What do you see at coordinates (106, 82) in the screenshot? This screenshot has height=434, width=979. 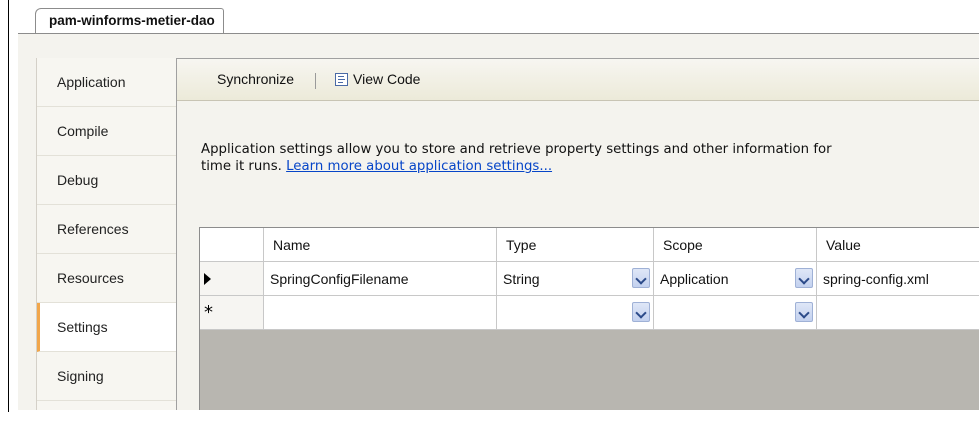 I see `side-tab-application: Application` at bounding box center [106, 82].